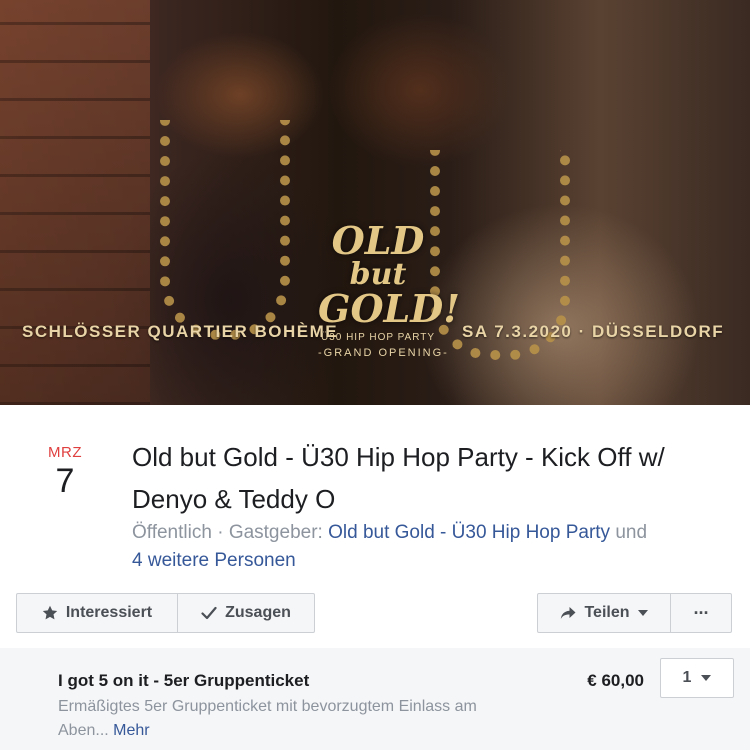 The height and width of the screenshot is (750, 750). What do you see at coordinates (209, 613) in the screenshot?
I see `checkmark-icon` at bounding box center [209, 613].